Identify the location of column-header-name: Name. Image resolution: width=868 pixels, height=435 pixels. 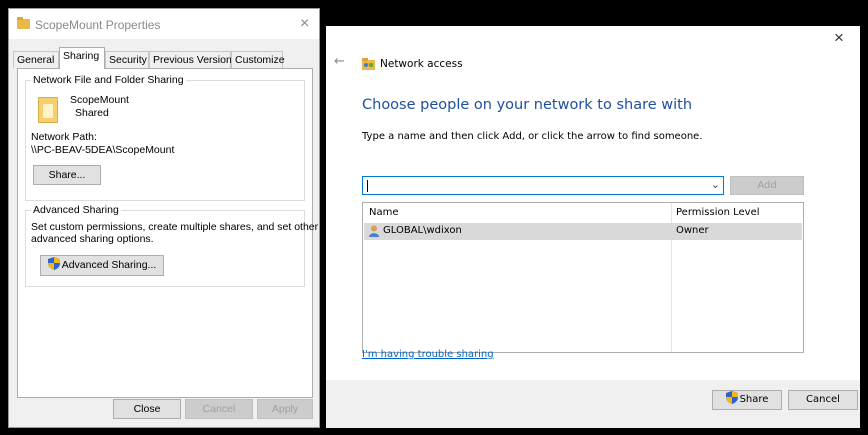
(384, 212).